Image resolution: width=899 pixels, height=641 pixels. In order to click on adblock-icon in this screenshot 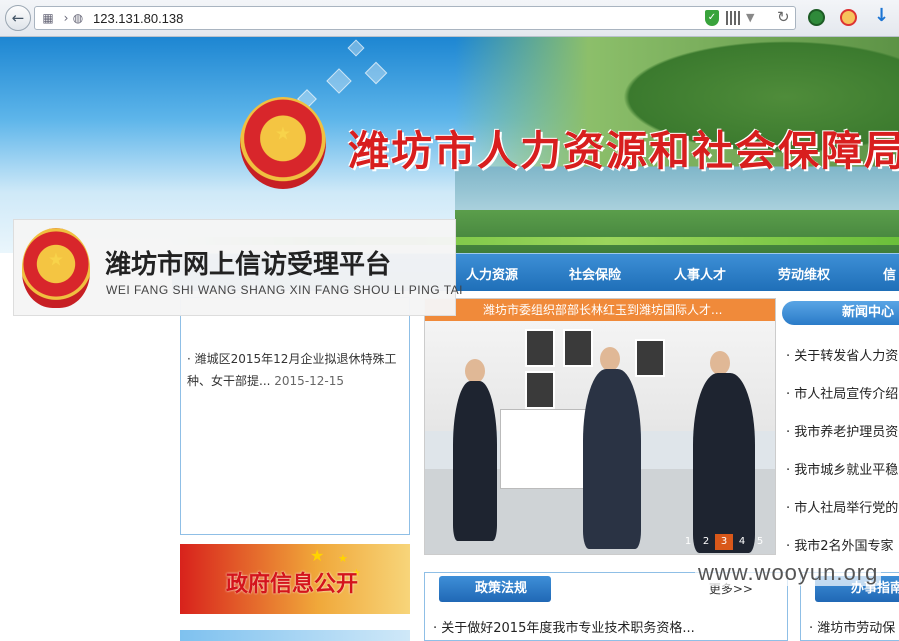, I will do `click(848, 17)`.